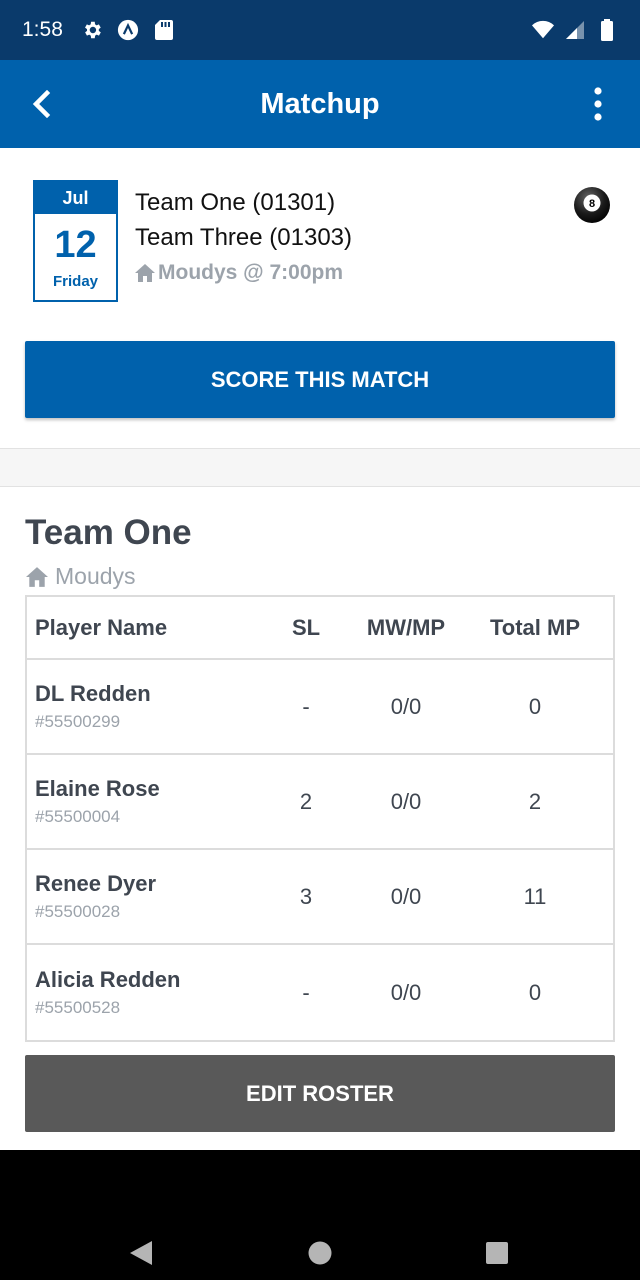 Image resolution: width=640 pixels, height=1280 pixels. What do you see at coordinates (93, 693) in the screenshot?
I see `player-name: DL Redden` at bounding box center [93, 693].